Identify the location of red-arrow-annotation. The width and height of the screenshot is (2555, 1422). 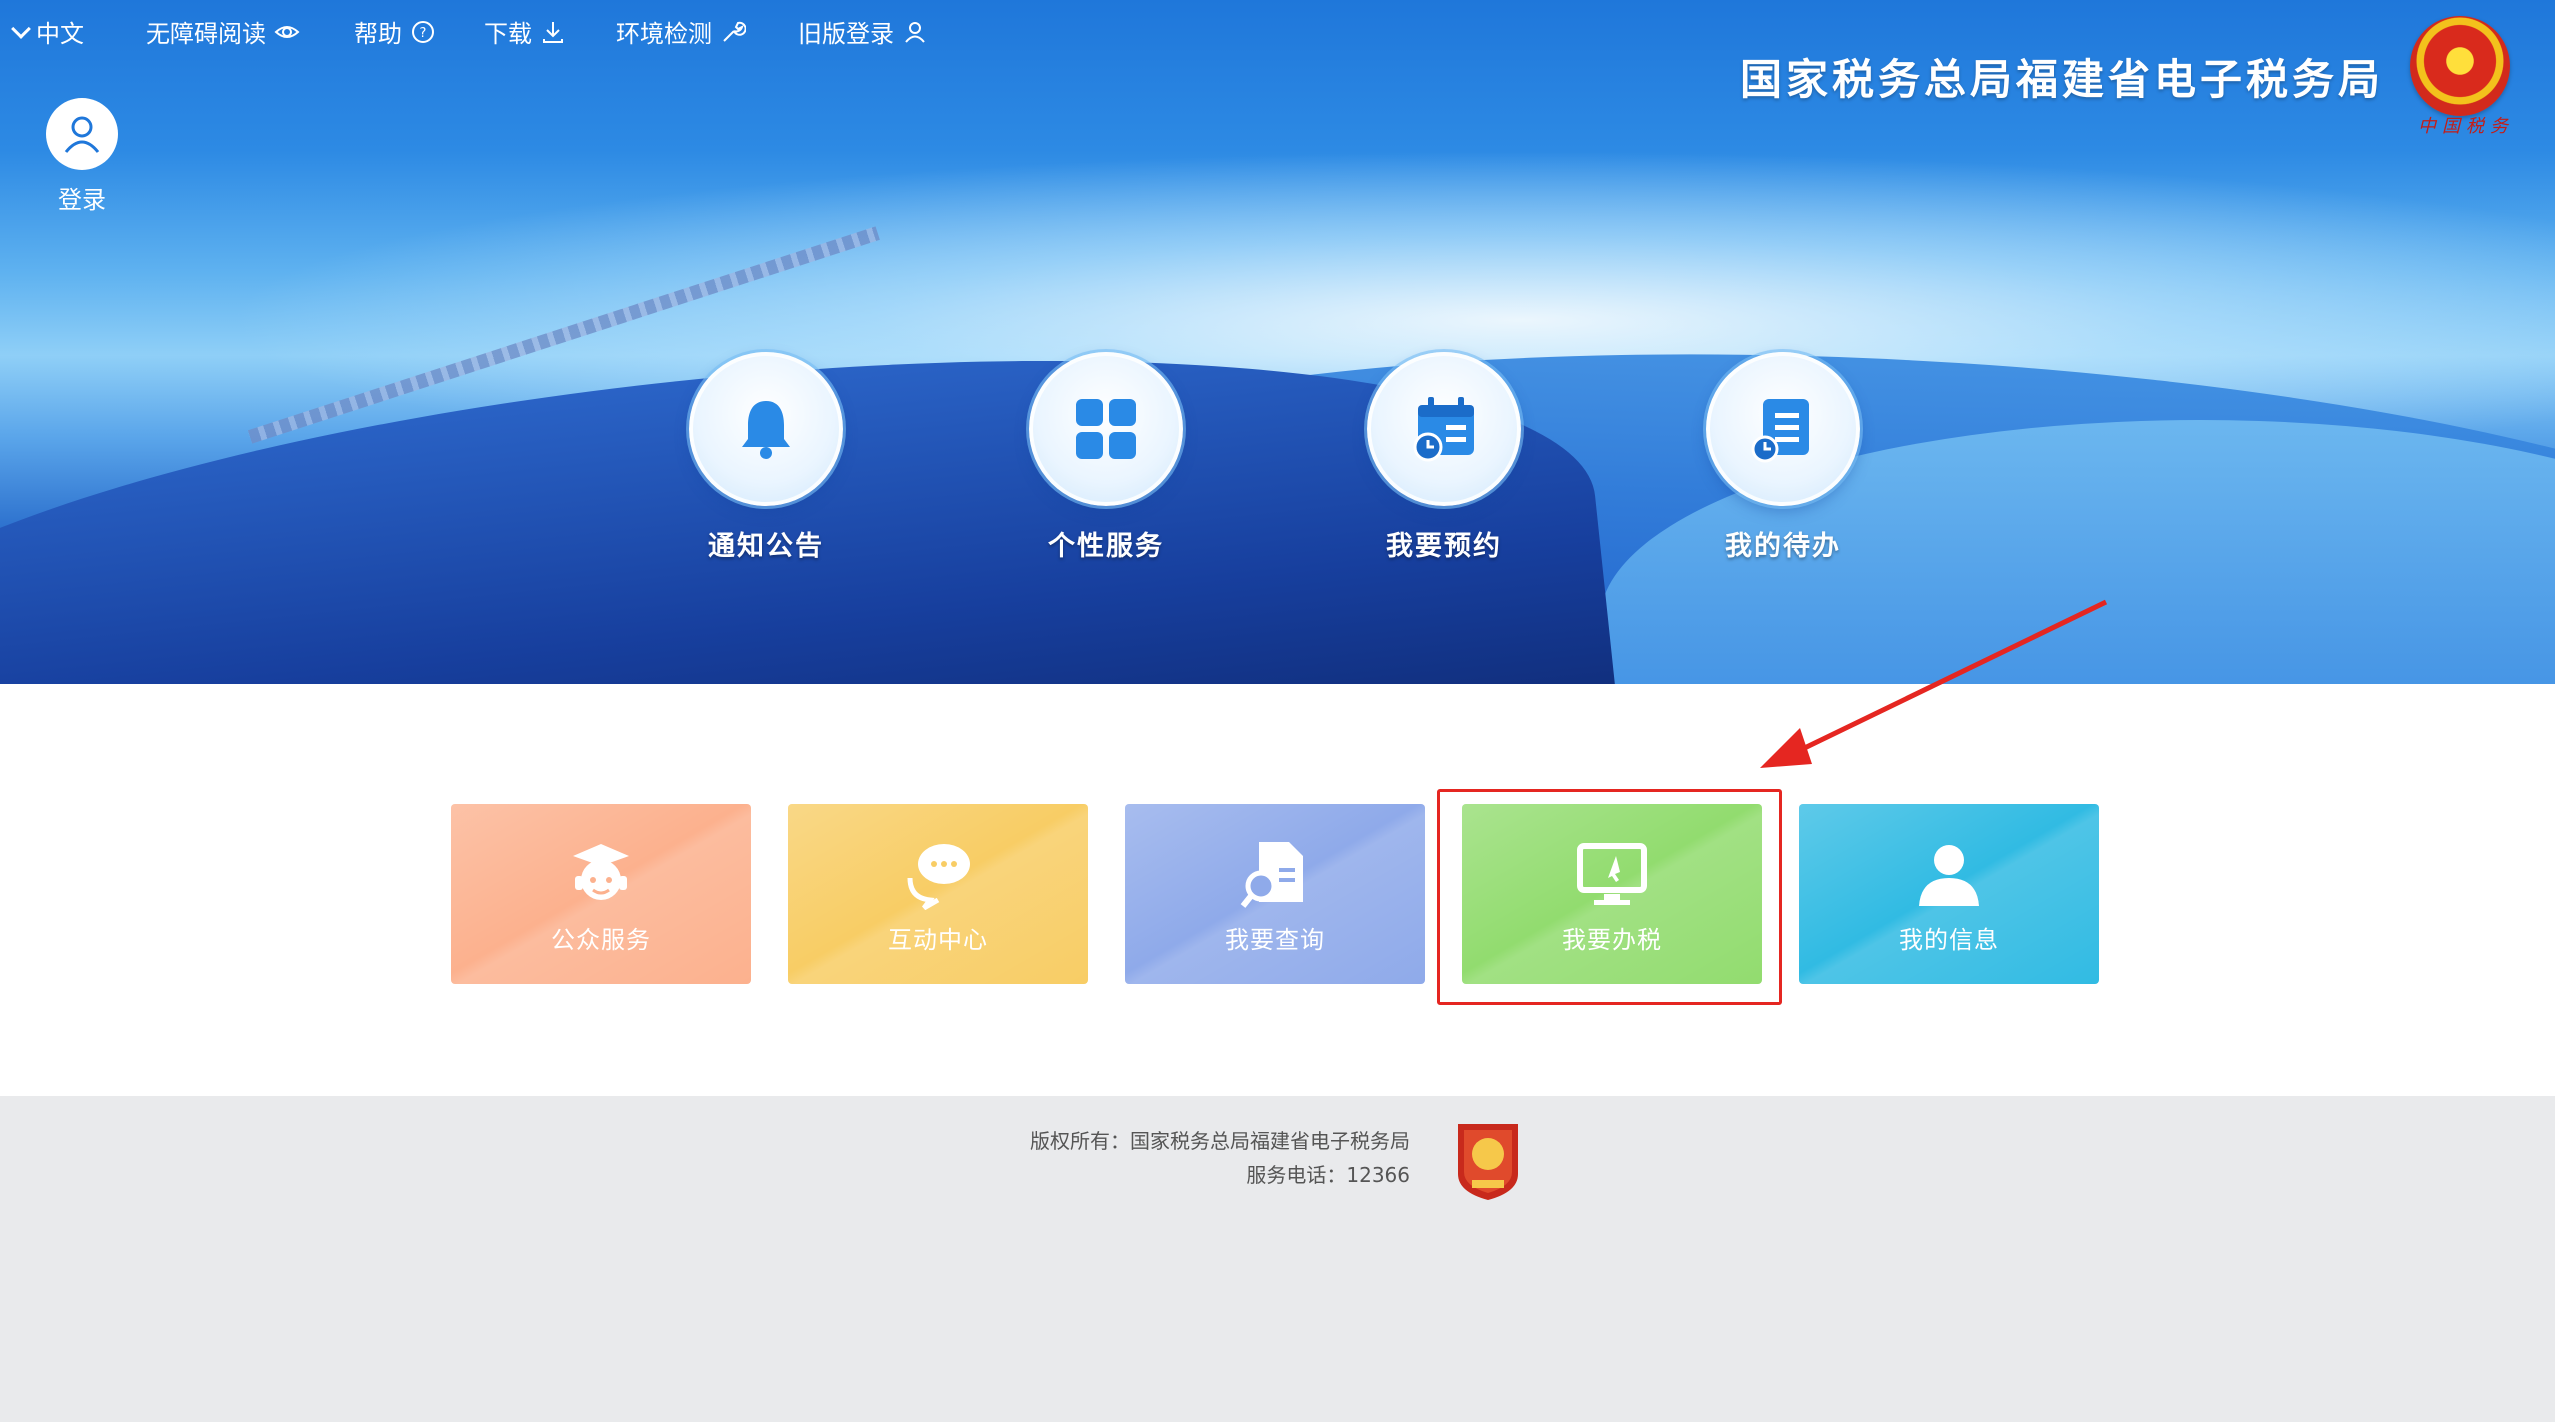
(1934, 683).